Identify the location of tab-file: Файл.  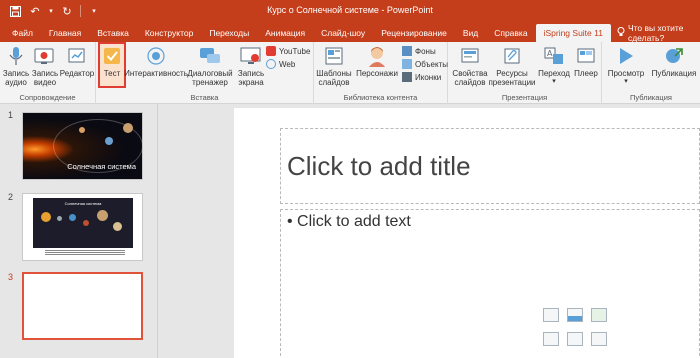
(22, 33).